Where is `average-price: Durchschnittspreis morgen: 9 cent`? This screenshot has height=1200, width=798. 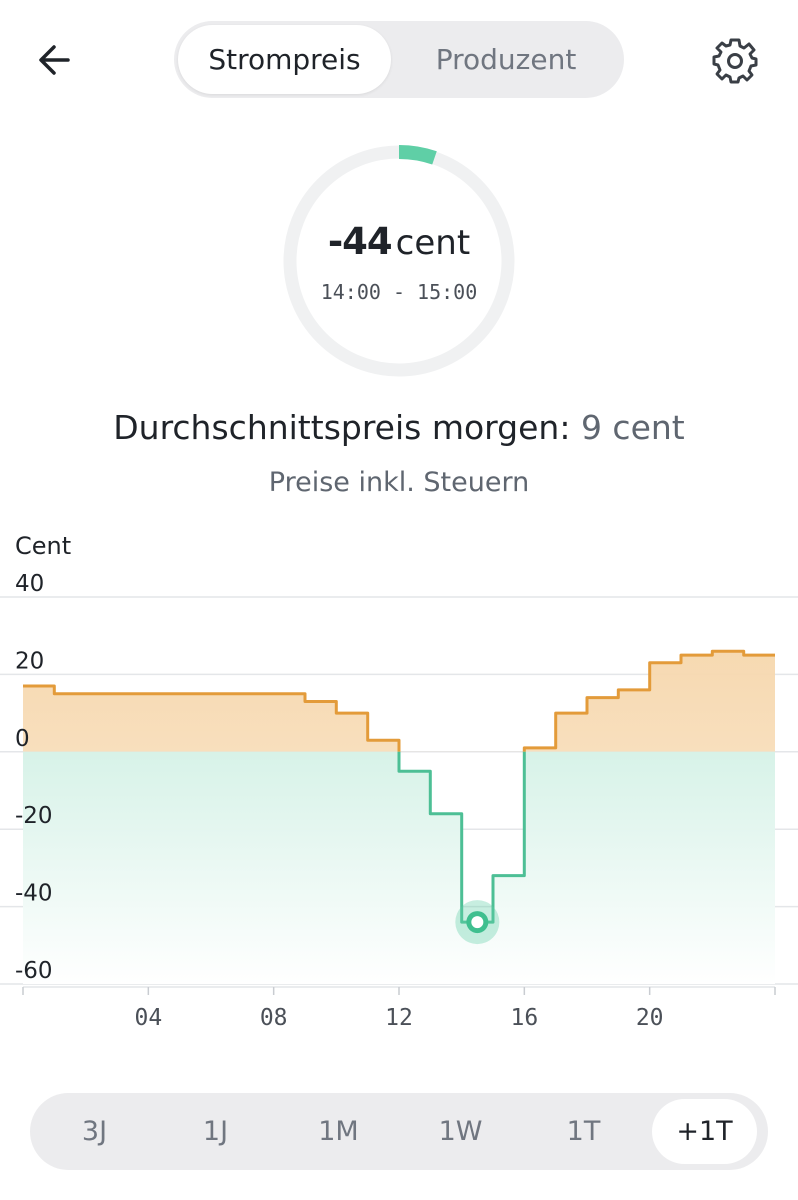 average-price: Durchschnittspreis morgen: 9 cent is located at coordinates (399, 427).